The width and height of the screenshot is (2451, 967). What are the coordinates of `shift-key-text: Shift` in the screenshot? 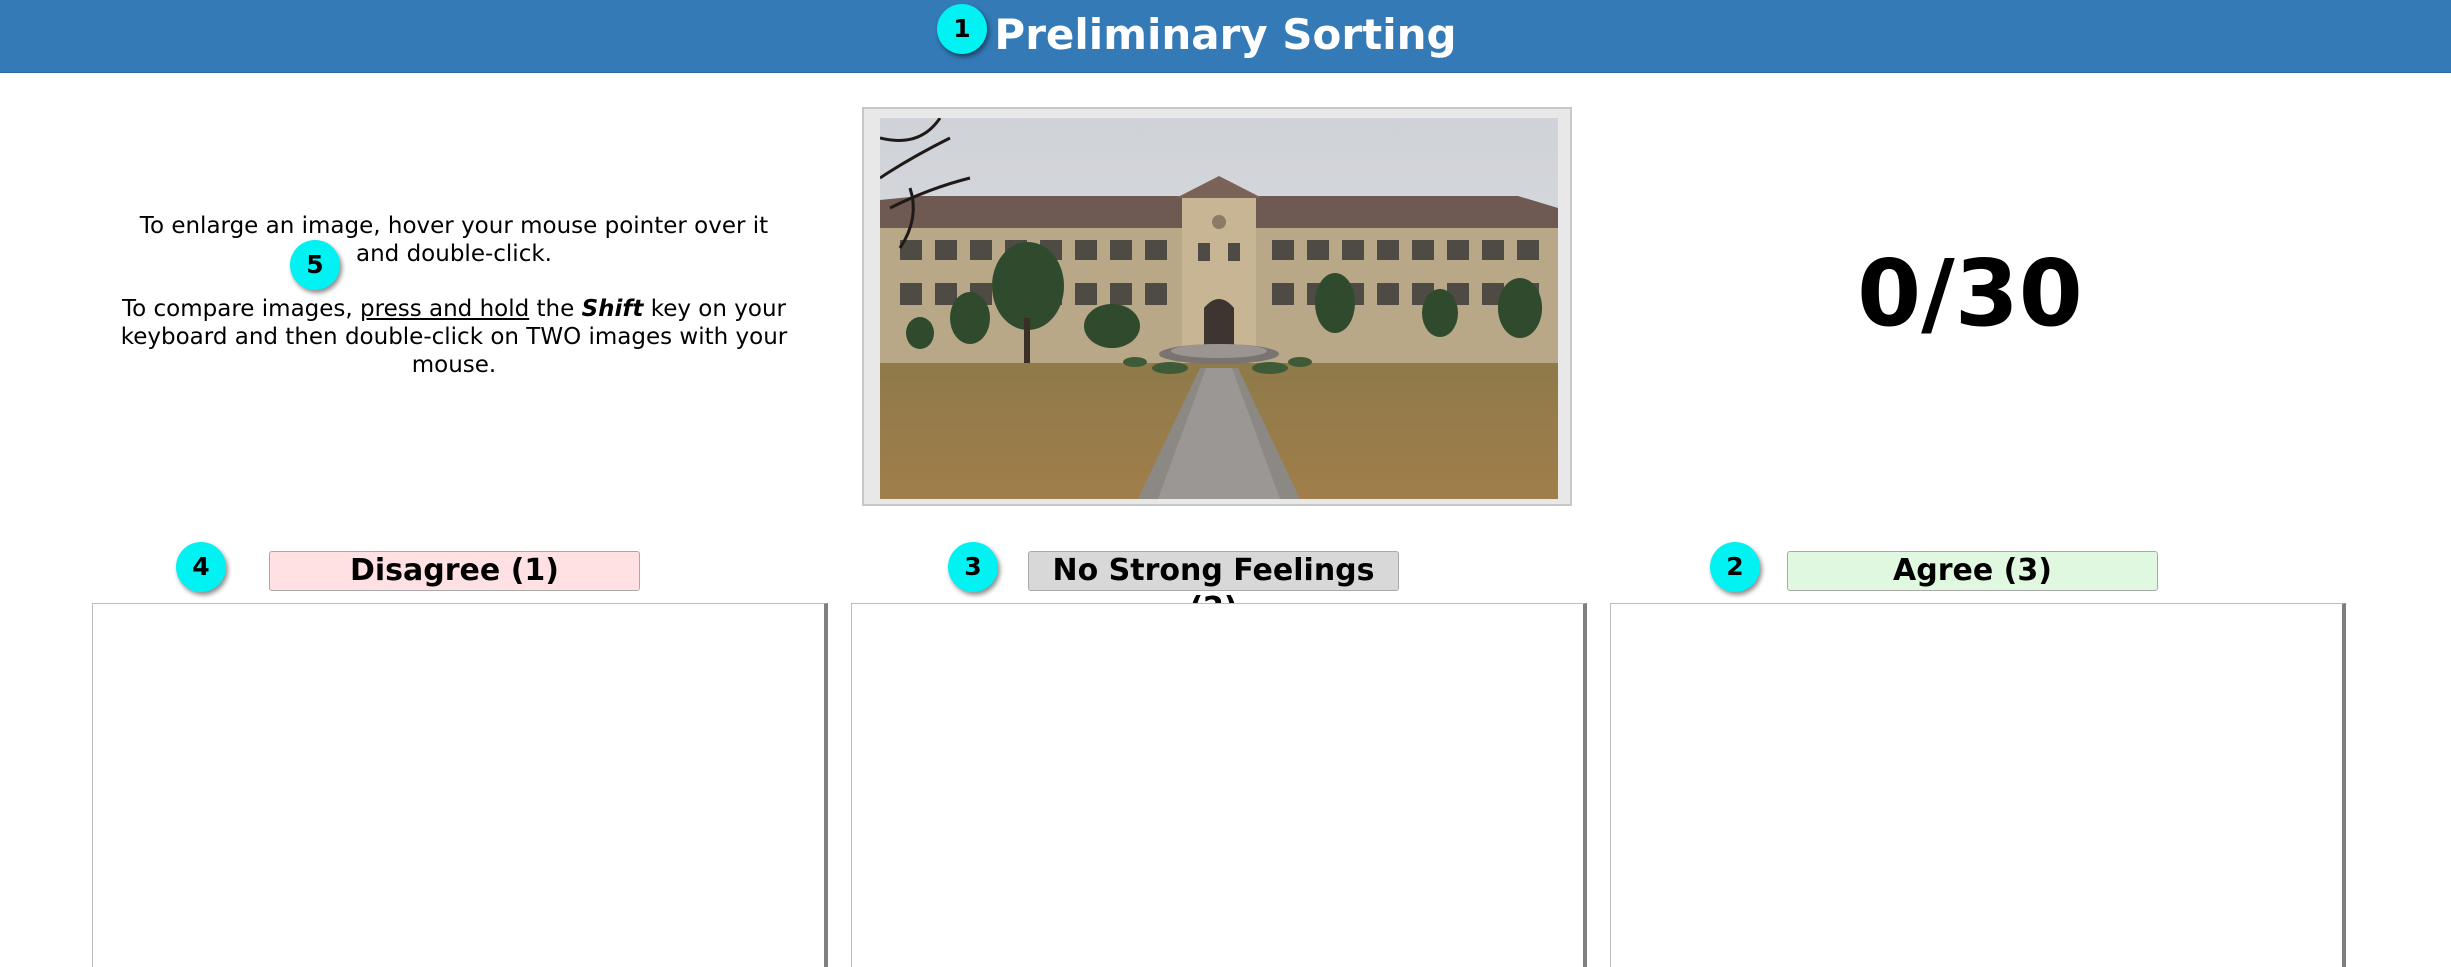 It's located at (612, 309).